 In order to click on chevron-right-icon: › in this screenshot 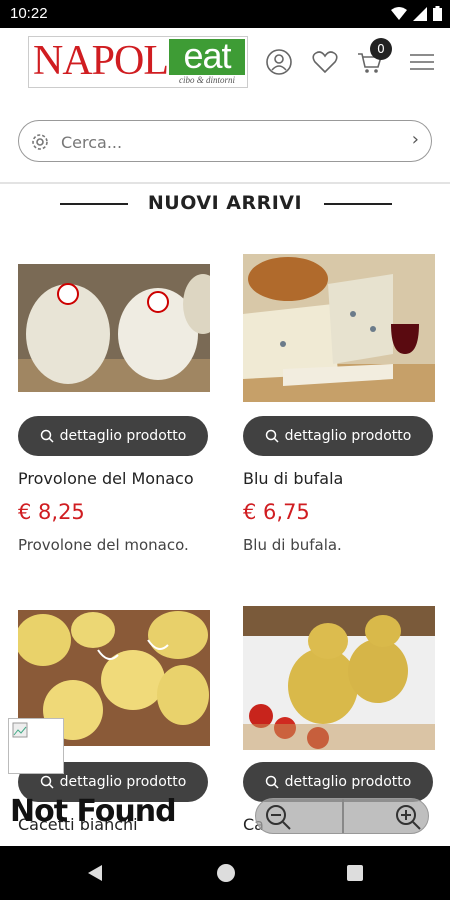, I will do `click(415, 139)`.